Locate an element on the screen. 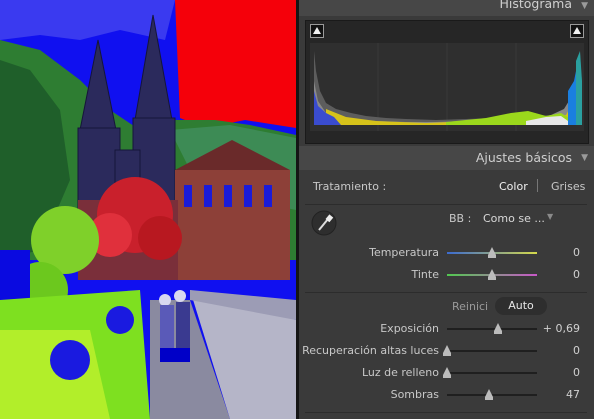  fill-light-thumb is located at coordinates (447, 372).